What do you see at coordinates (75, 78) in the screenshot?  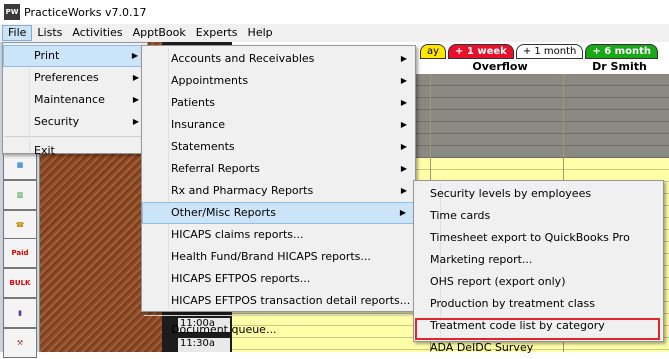 I see `file-menu-preferences: Preferences ▶` at bounding box center [75, 78].